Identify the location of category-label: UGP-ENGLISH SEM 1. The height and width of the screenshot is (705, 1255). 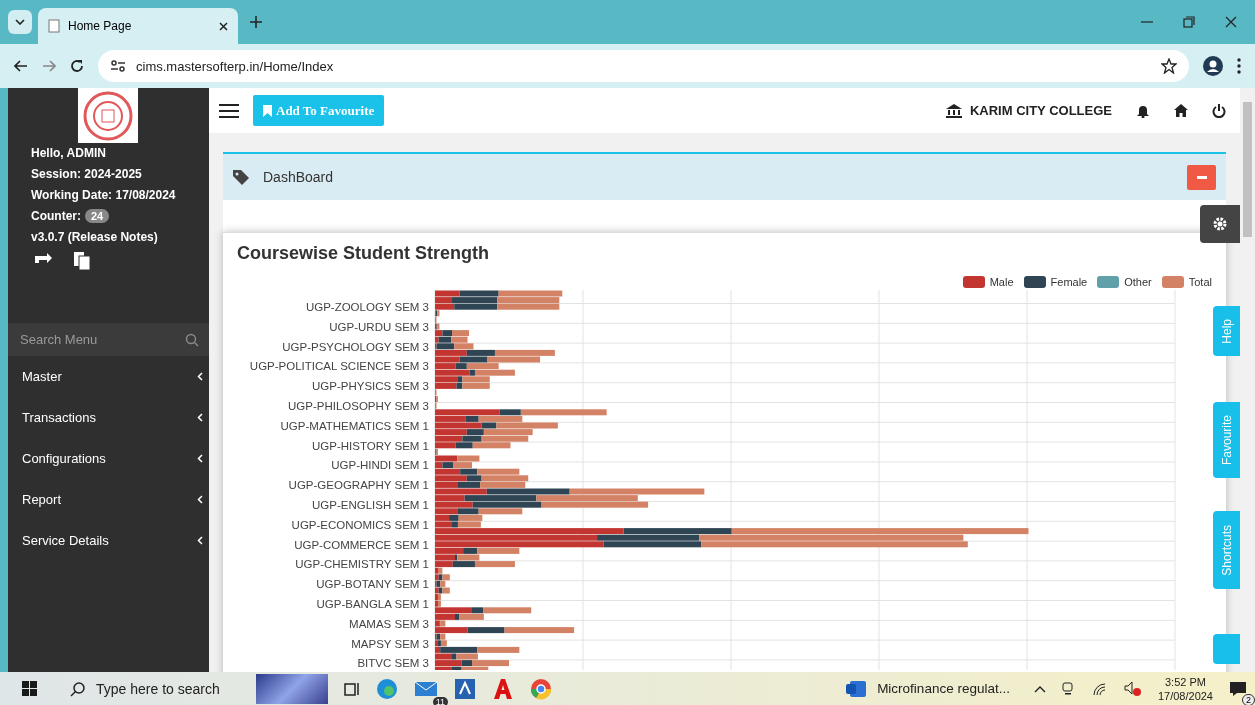
(370, 505).